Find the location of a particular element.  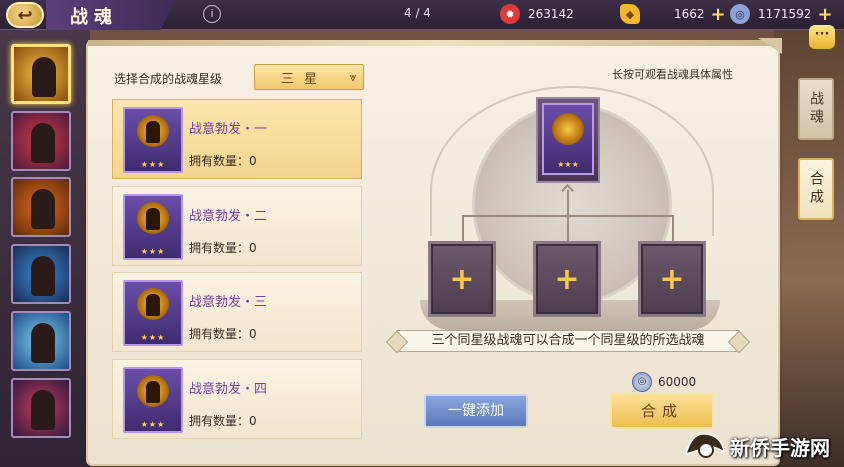

soul-name: 战意勃发・一 is located at coordinates (228, 129).